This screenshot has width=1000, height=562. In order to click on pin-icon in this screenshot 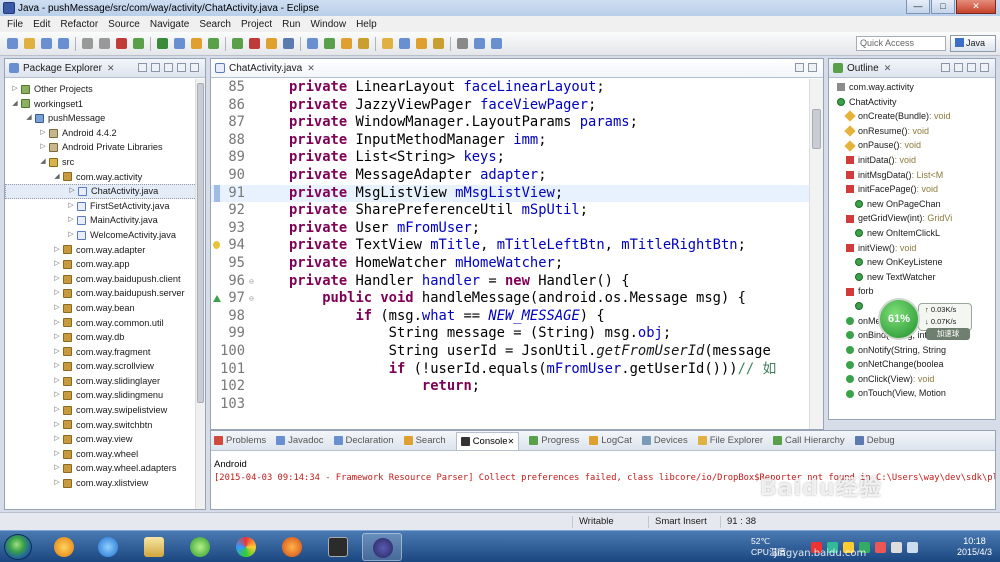, I will do `click(438, 43)`.